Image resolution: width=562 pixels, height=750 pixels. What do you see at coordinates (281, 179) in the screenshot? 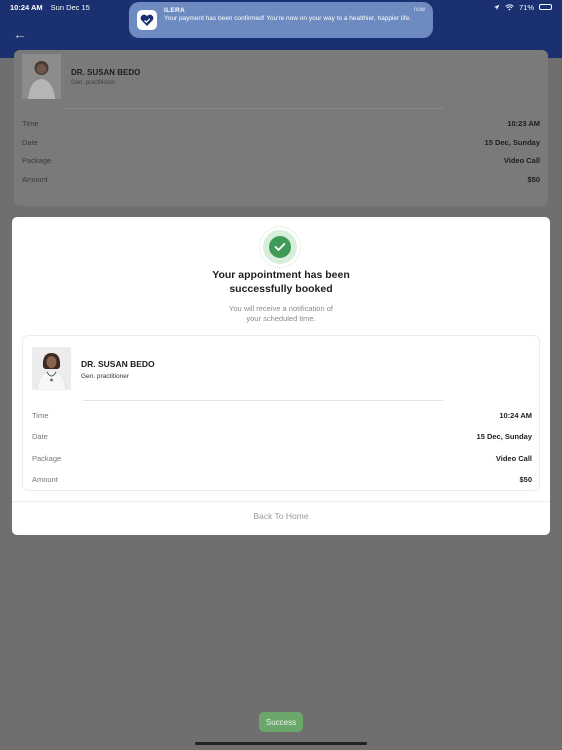
I see `background-row-amount: Amount $50` at bounding box center [281, 179].